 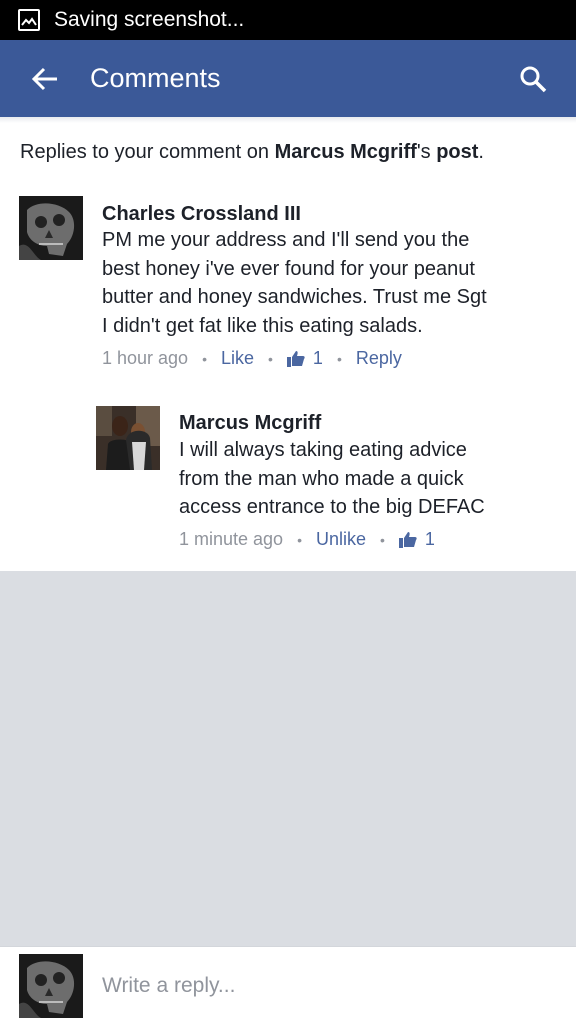 I want to click on comment-meta: 1 hour ago • Like • 1 • Reply, so click(x=252, y=358).